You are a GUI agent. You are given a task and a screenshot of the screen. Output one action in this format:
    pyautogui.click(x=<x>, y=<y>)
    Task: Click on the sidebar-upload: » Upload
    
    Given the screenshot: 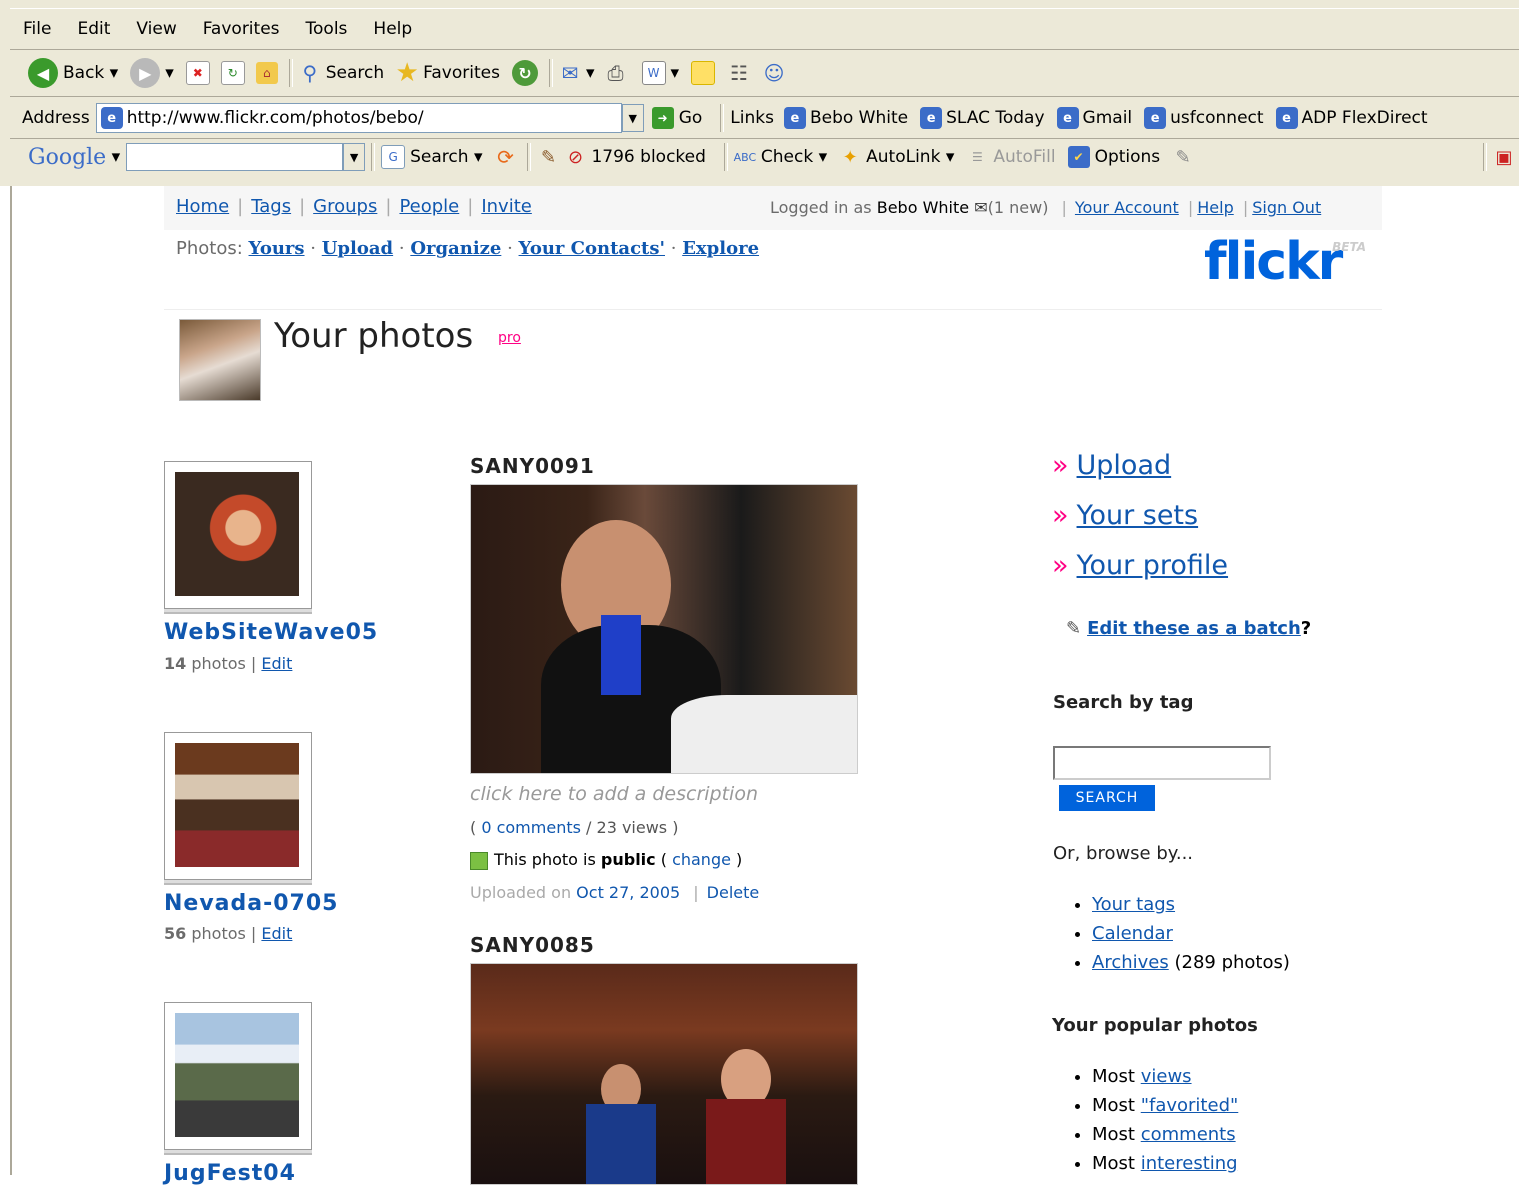 What is the action you would take?
    pyautogui.click(x=1111, y=465)
    